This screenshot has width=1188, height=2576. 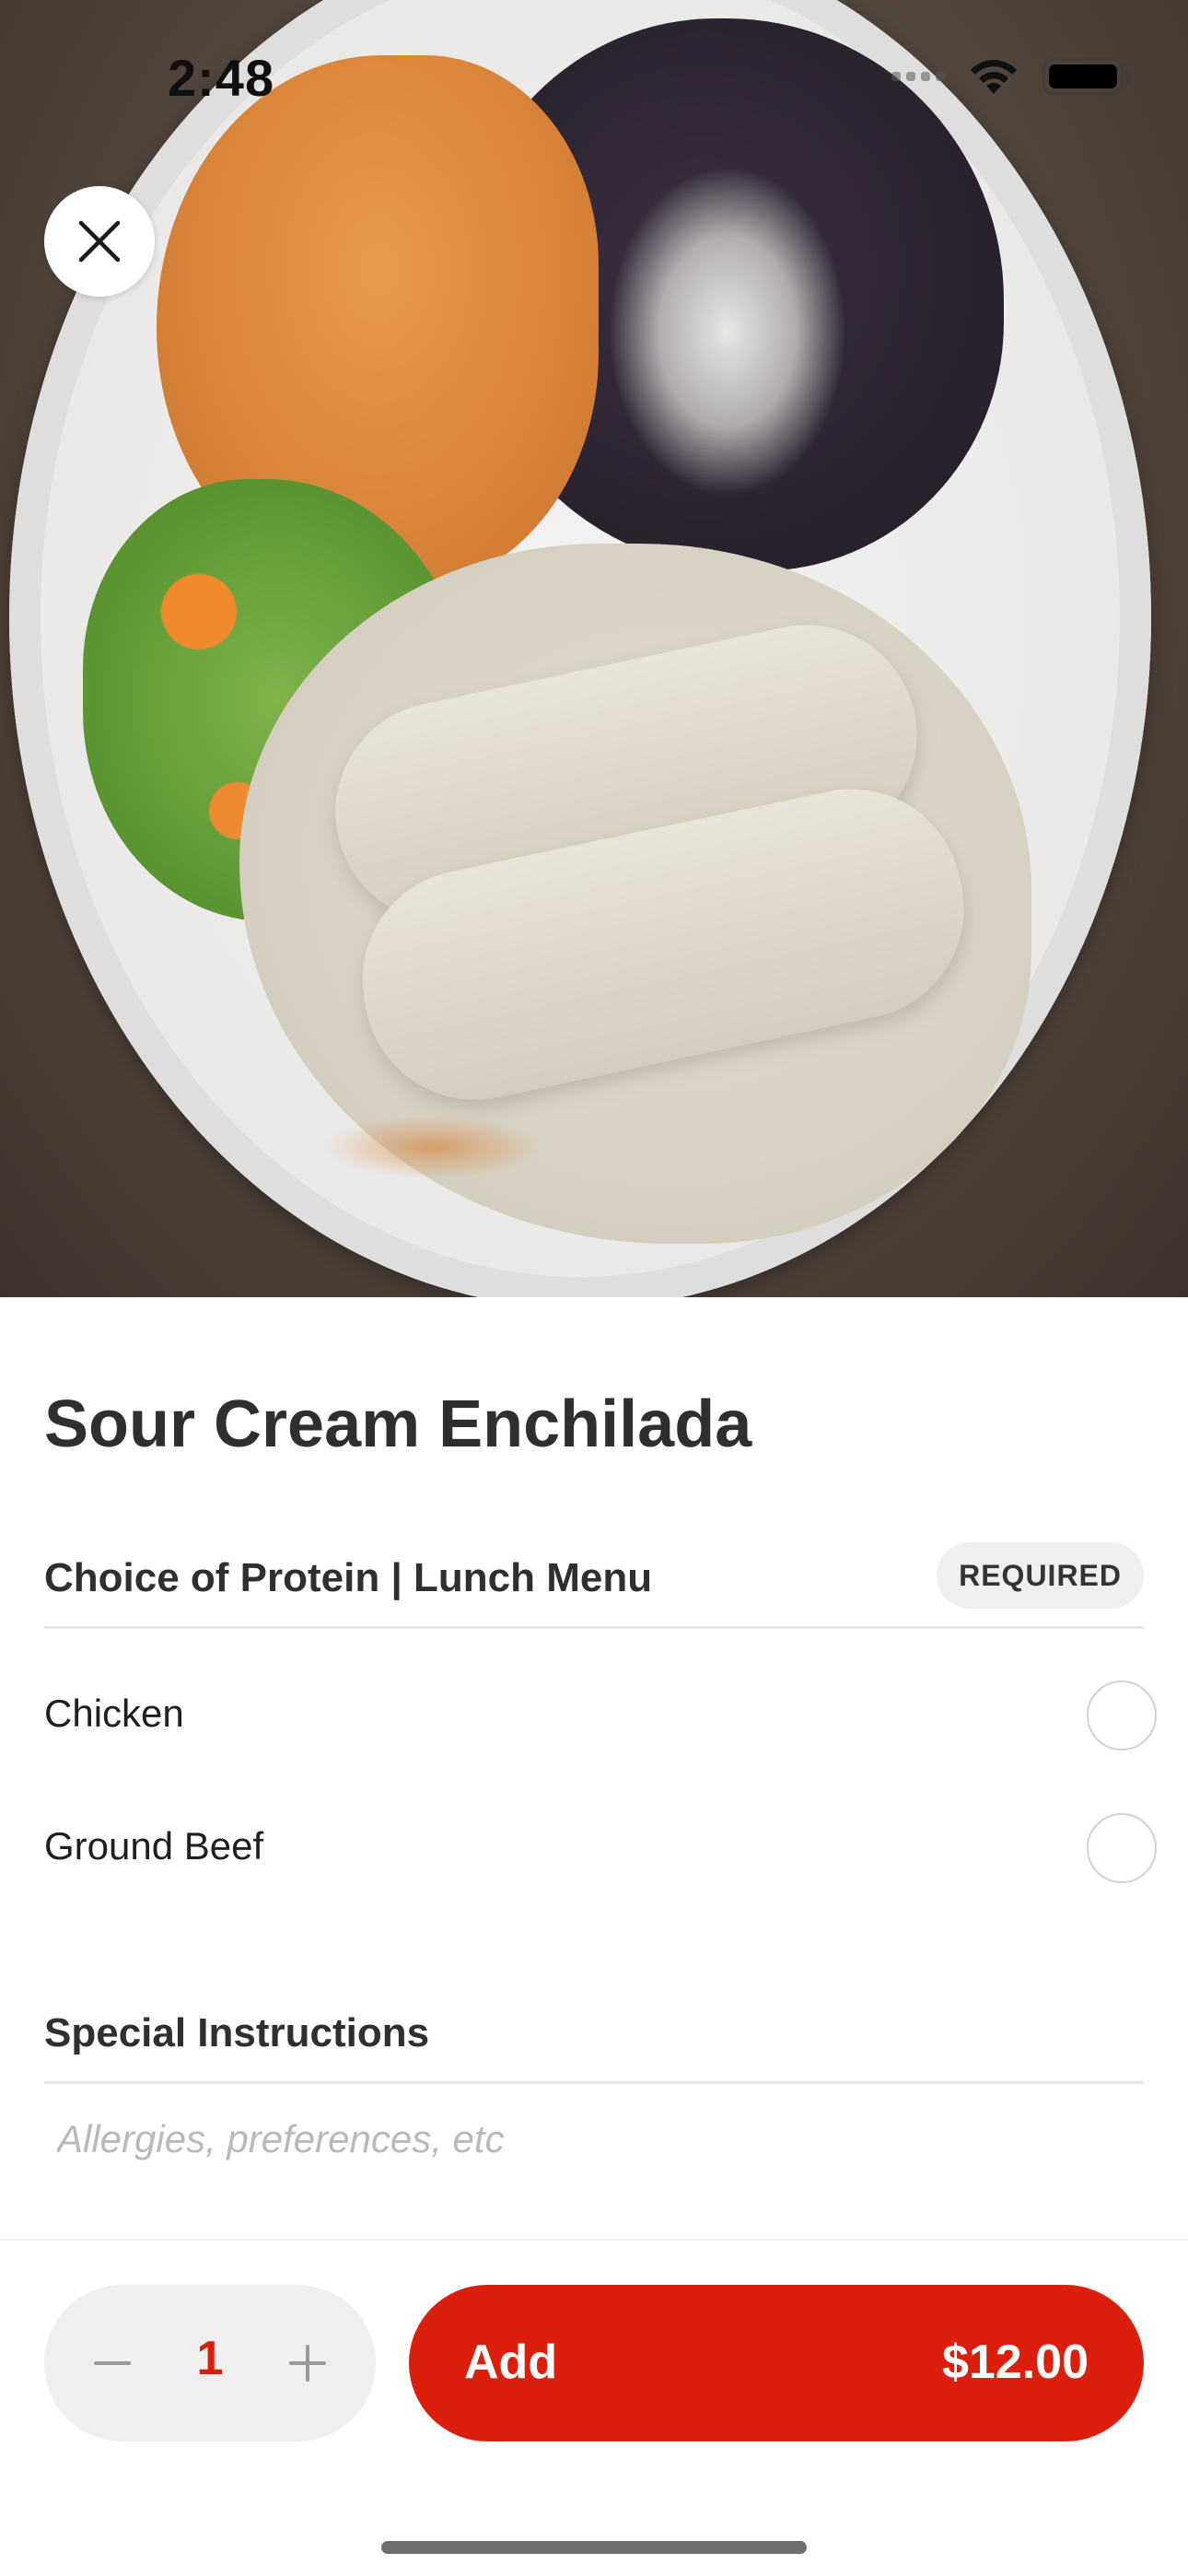 I want to click on option-label: Chicken, so click(x=114, y=1713).